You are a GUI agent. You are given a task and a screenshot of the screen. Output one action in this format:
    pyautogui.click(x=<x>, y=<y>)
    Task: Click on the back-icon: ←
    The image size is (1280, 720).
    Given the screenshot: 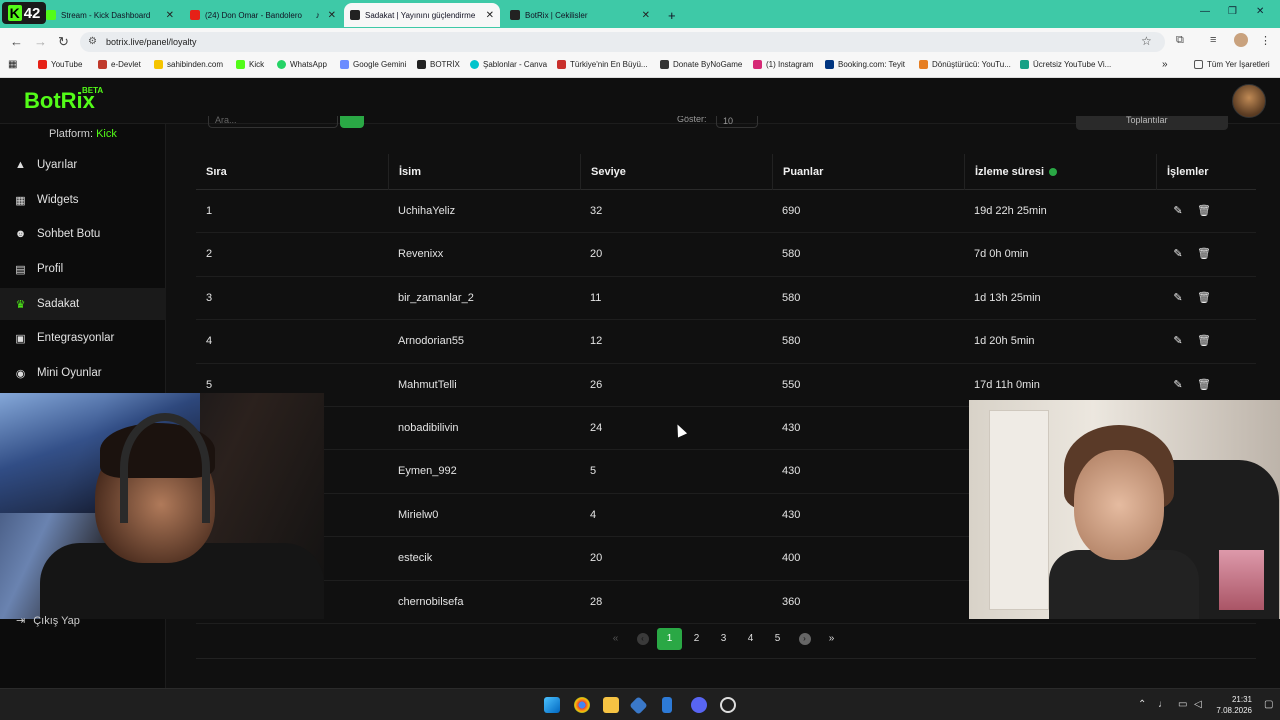 What is the action you would take?
    pyautogui.click(x=16, y=41)
    